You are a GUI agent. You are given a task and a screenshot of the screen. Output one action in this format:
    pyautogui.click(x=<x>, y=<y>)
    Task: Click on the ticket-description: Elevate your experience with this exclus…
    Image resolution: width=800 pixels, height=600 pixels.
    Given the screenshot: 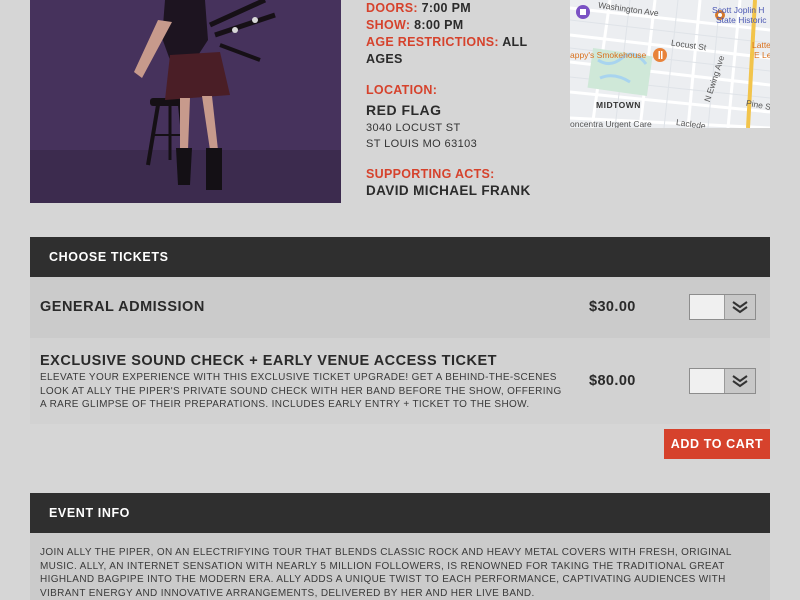 What is the action you would take?
    pyautogui.click(x=301, y=391)
    